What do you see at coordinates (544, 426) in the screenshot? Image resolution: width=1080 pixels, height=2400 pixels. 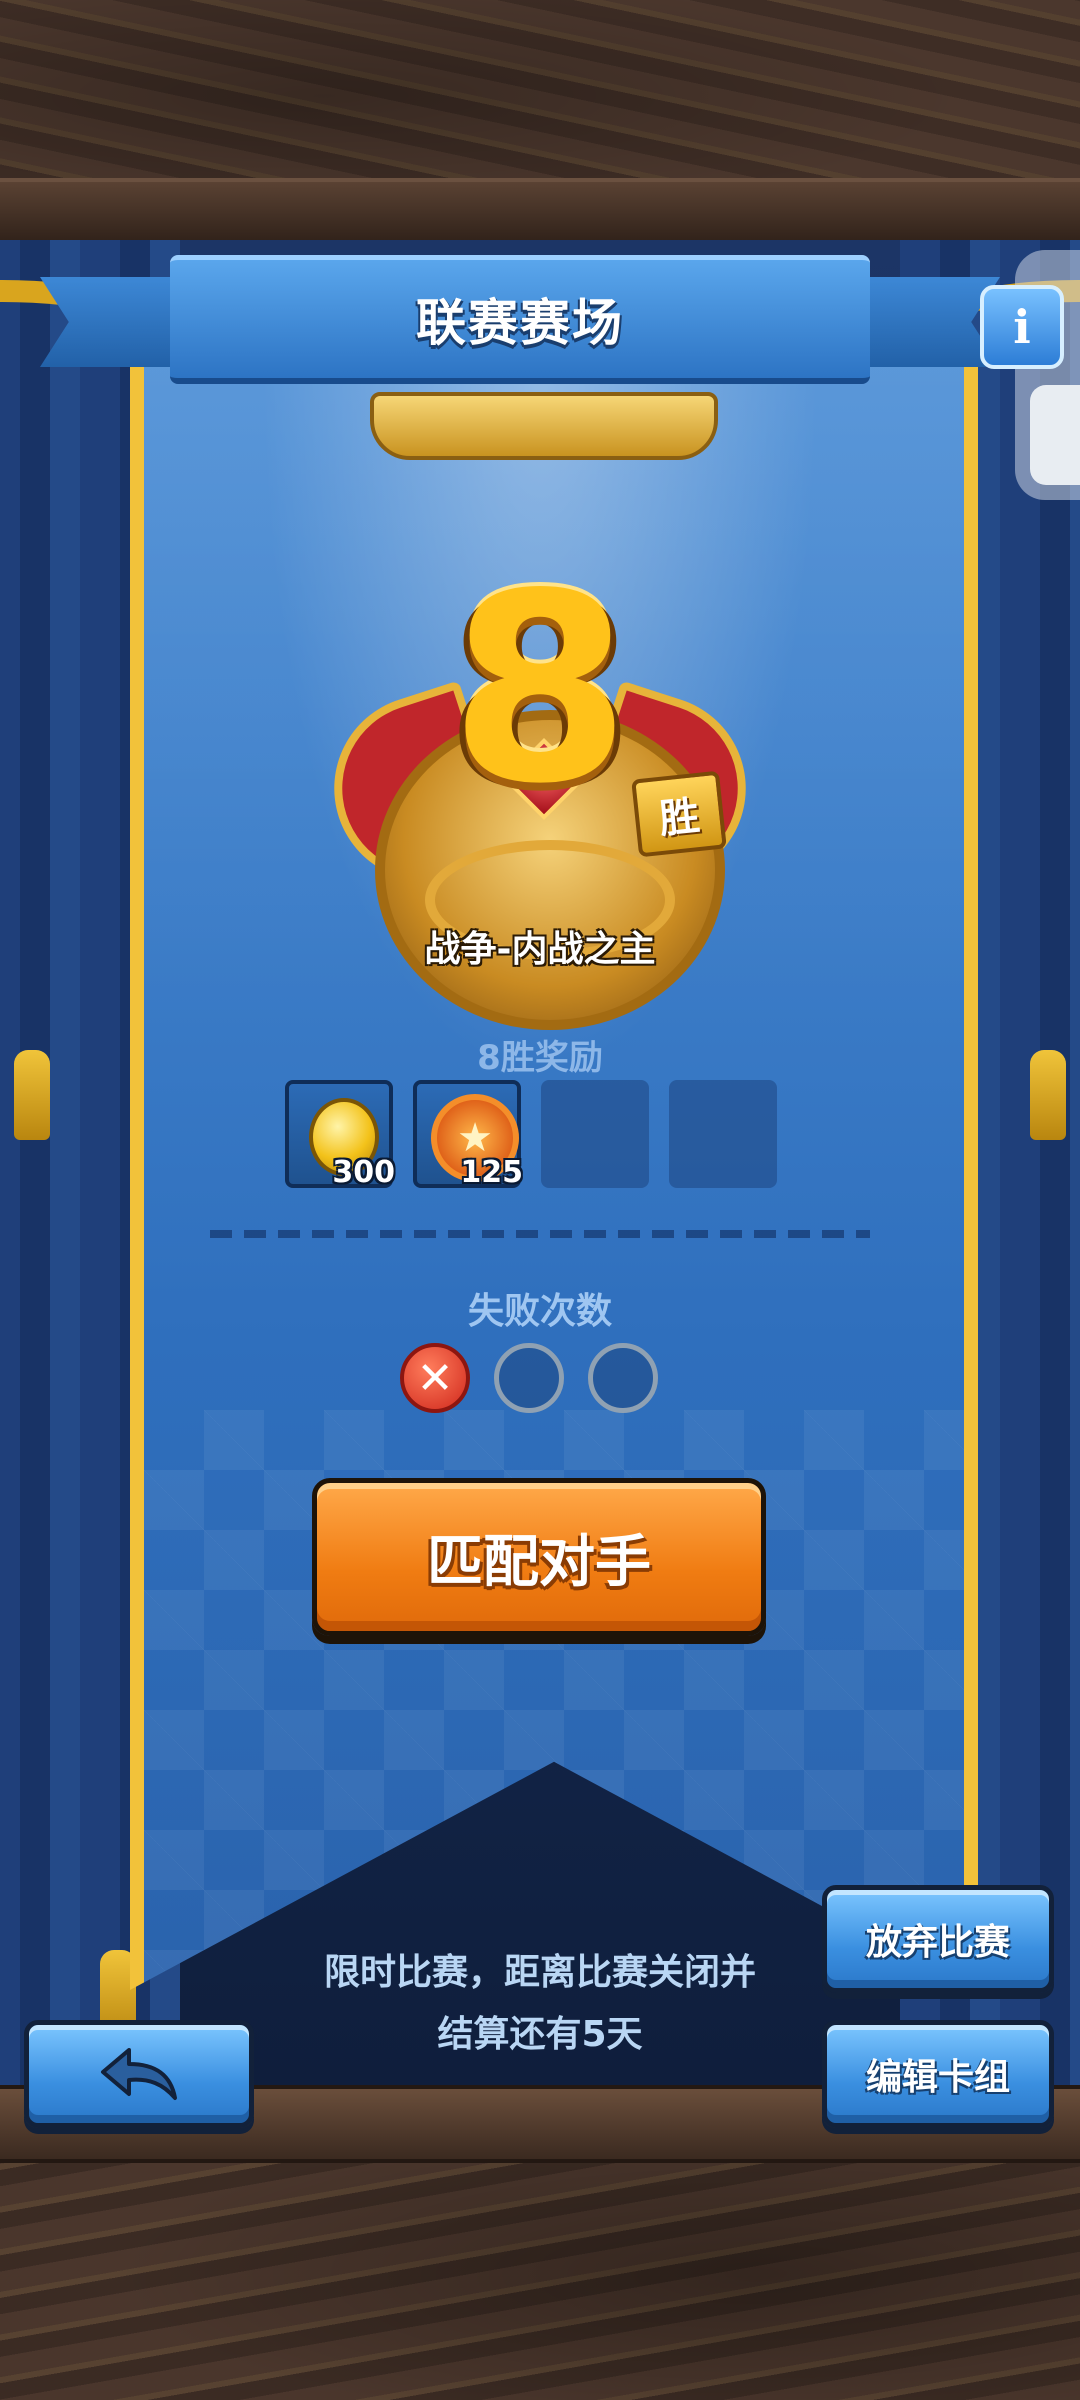 I see `lamp-icon` at bounding box center [544, 426].